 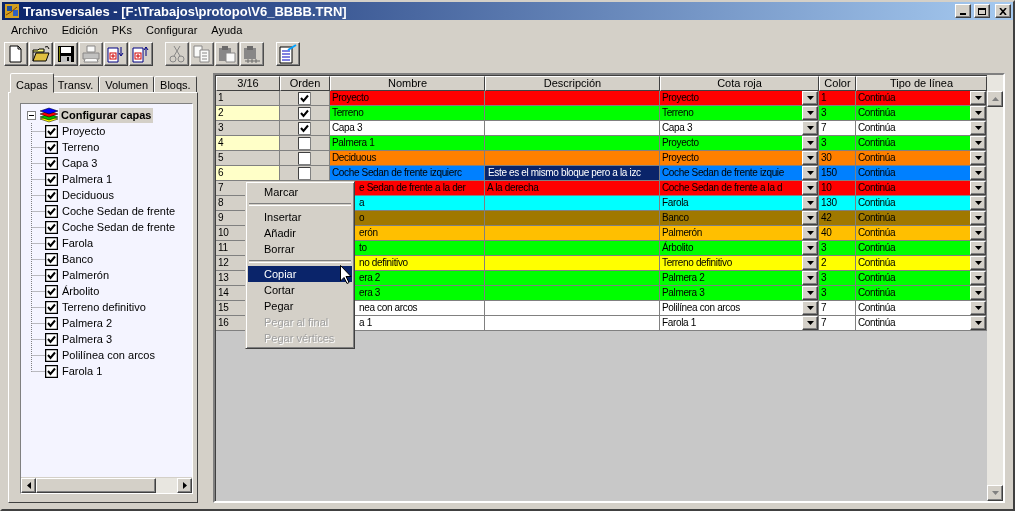 I want to click on table-cell-text: Farola, so click(x=676, y=203).